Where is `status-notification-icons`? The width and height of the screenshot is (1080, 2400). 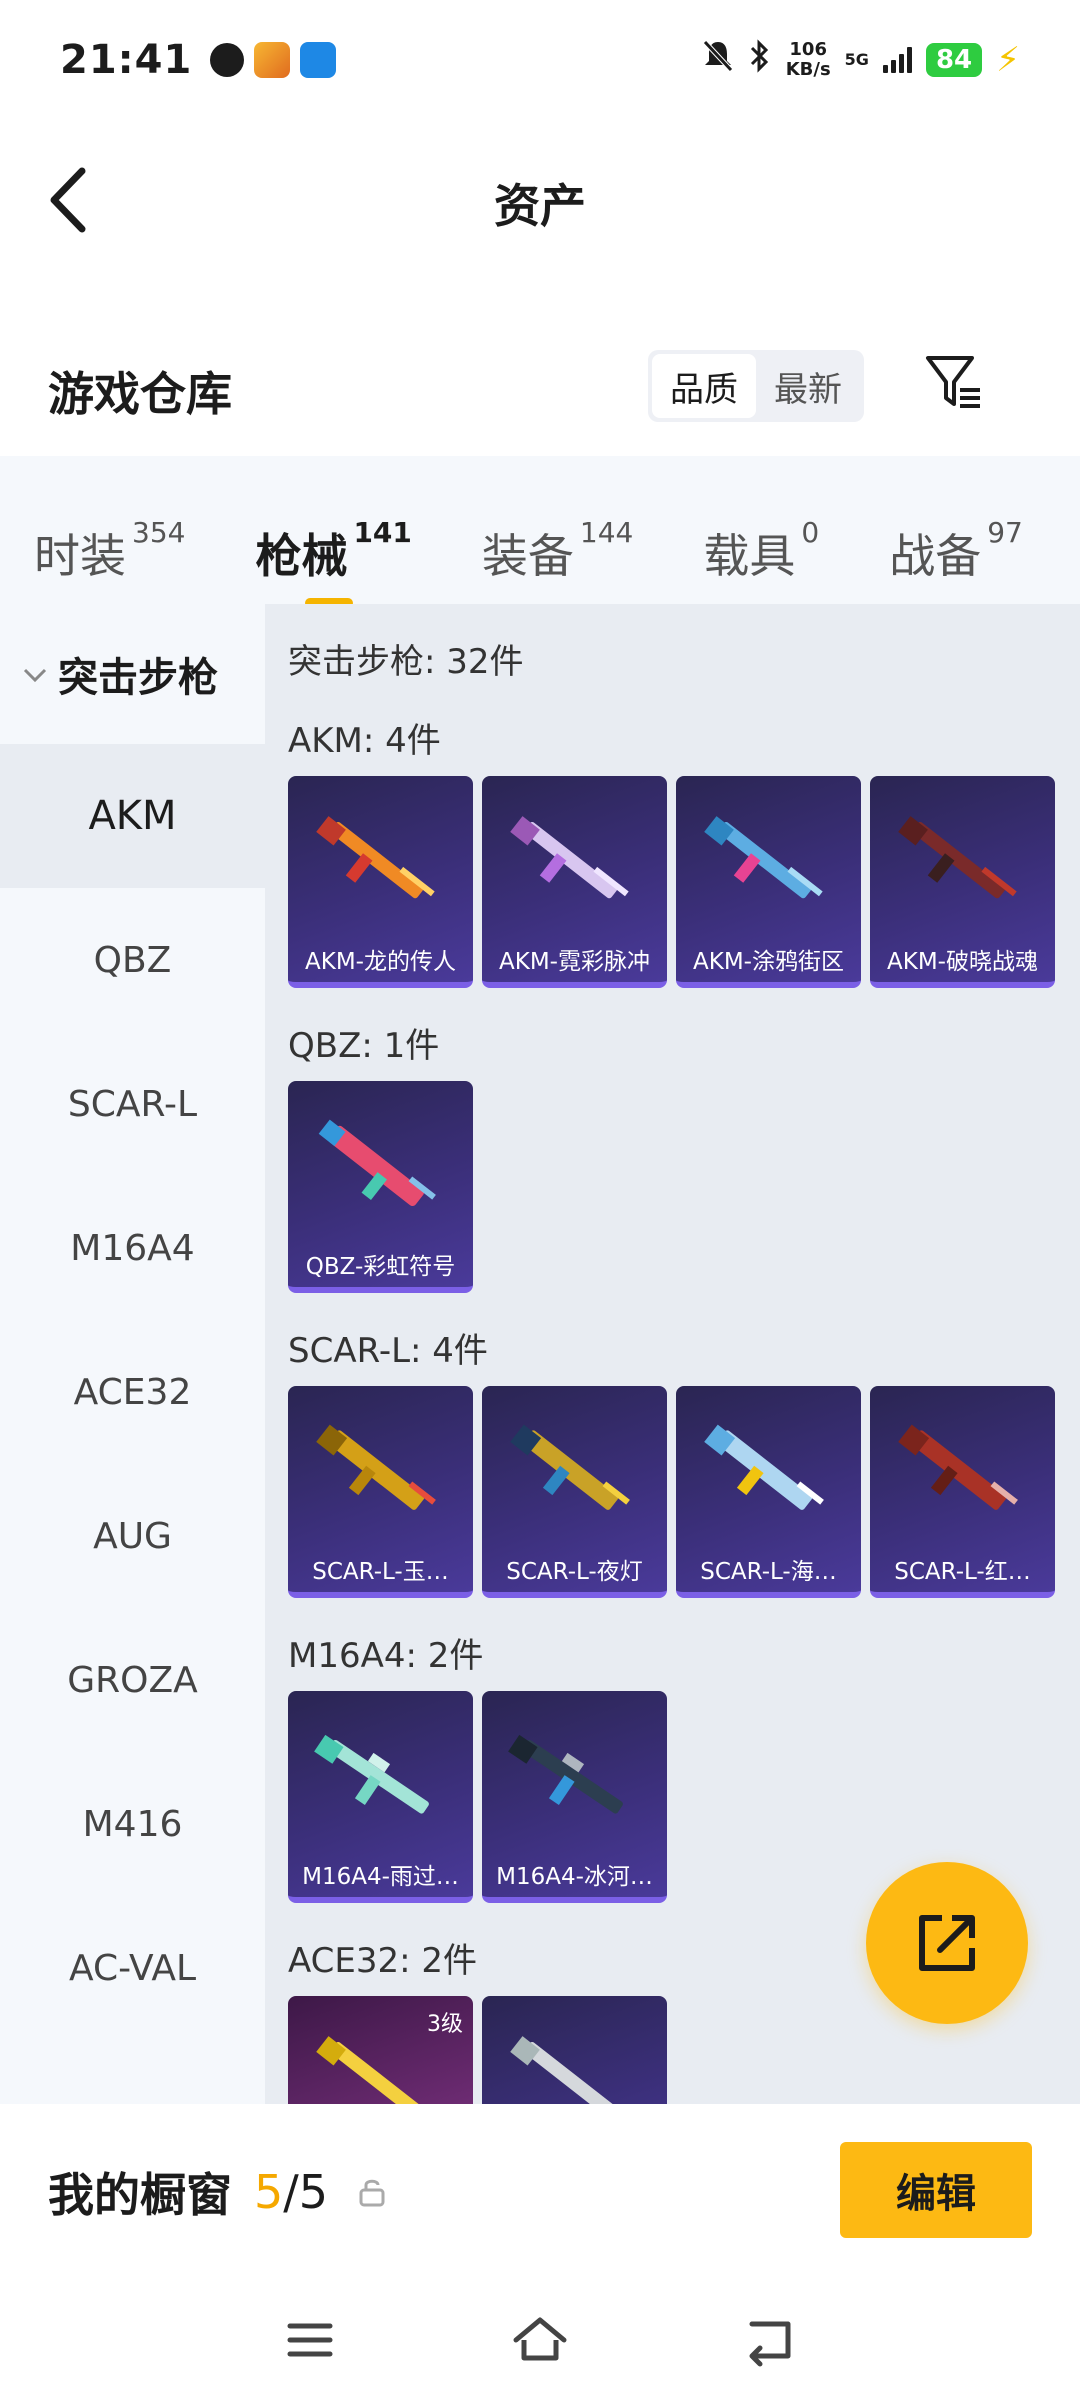 status-notification-icons is located at coordinates (273, 60).